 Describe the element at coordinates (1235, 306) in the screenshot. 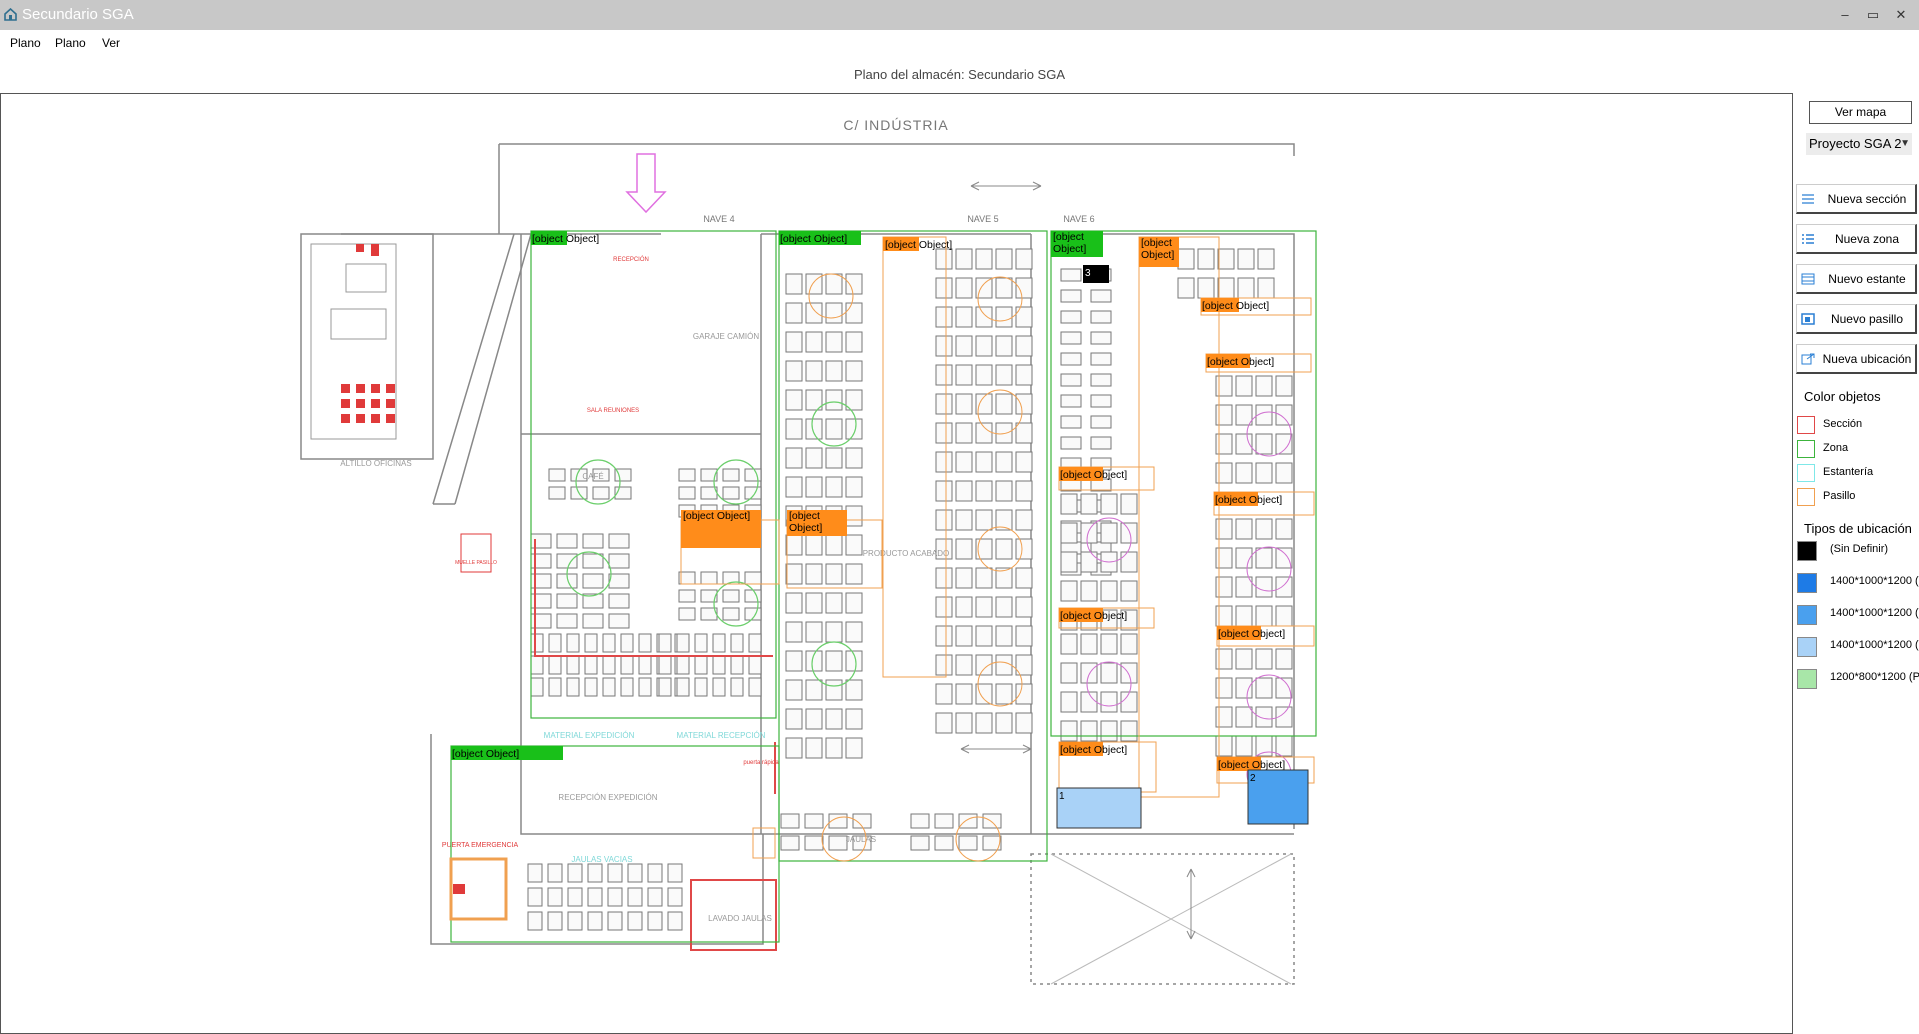

I see `aisle-pasillo1-label: [object Object]` at that location.